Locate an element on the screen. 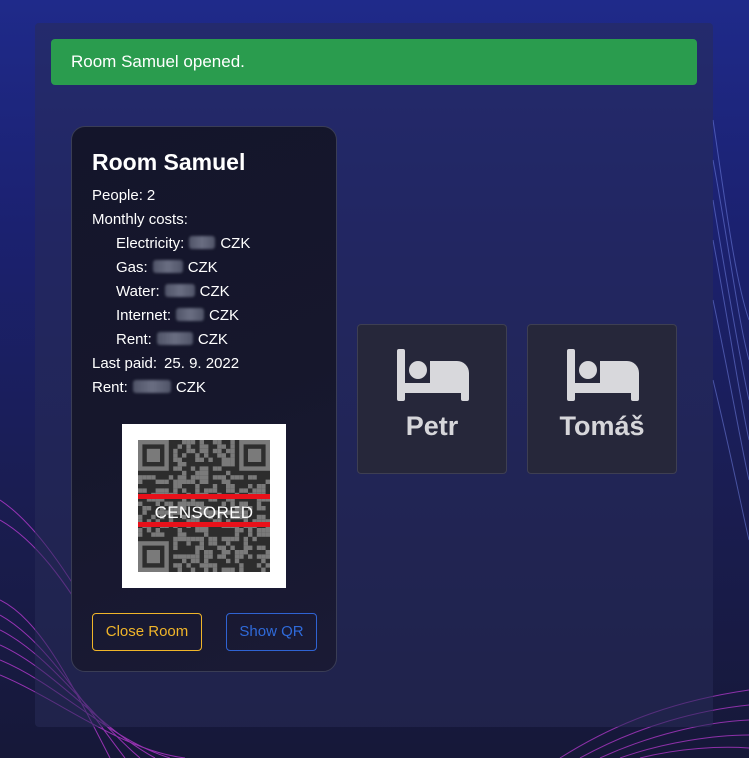  cost-label: Internet: is located at coordinates (144, 315).